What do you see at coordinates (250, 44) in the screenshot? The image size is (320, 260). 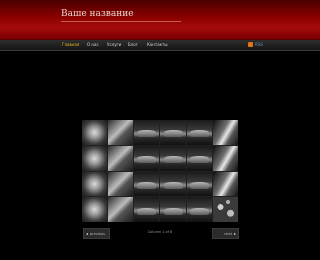 I see `rss-icon` at bounding box center [250, 44].